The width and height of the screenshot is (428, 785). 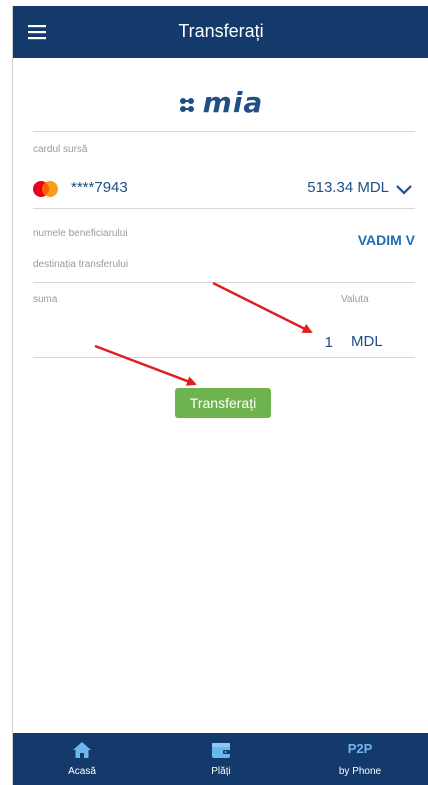 What do you see at coordinates (223, 403) in the screenshot?
I see `transfer-button: Transferați` at bounding box center [223, 403].